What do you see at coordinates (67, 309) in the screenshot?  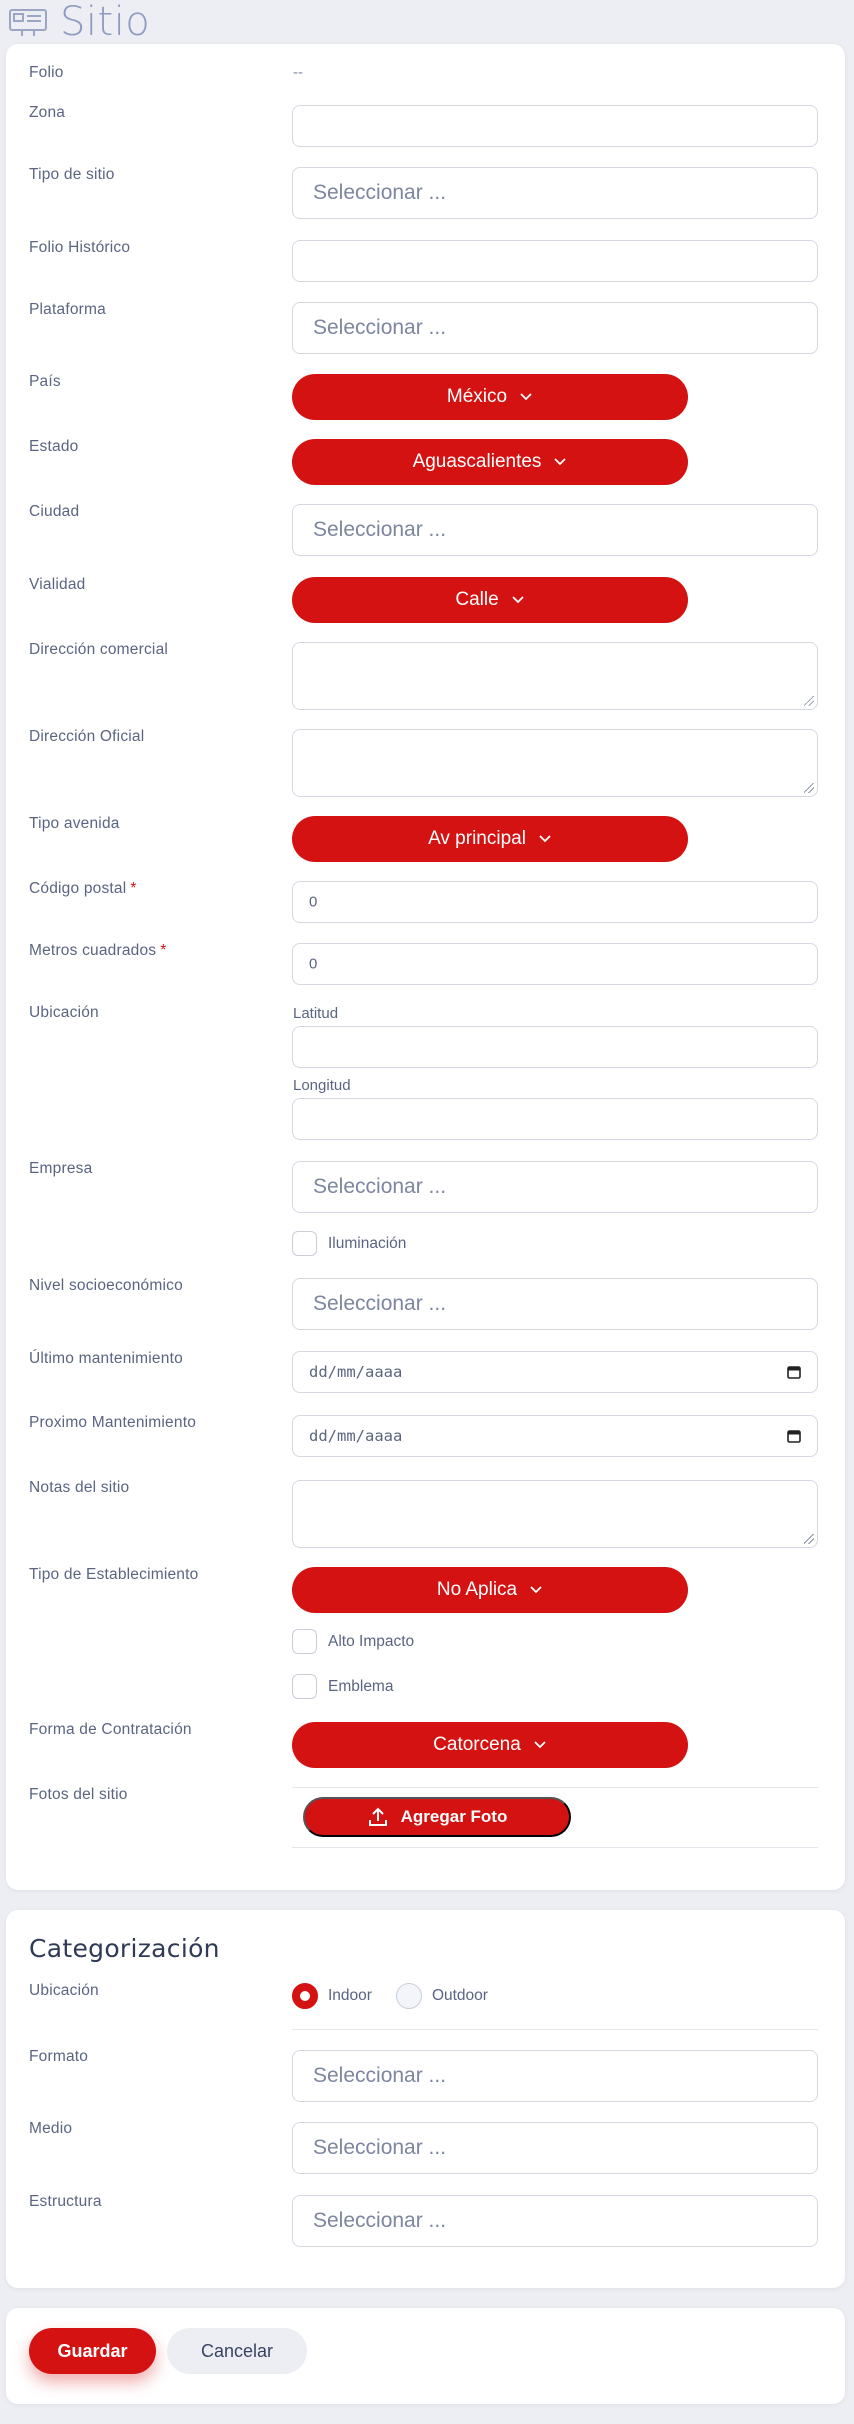 I see `plataforma-label: Plataforma` at bounding box center [67, 309].